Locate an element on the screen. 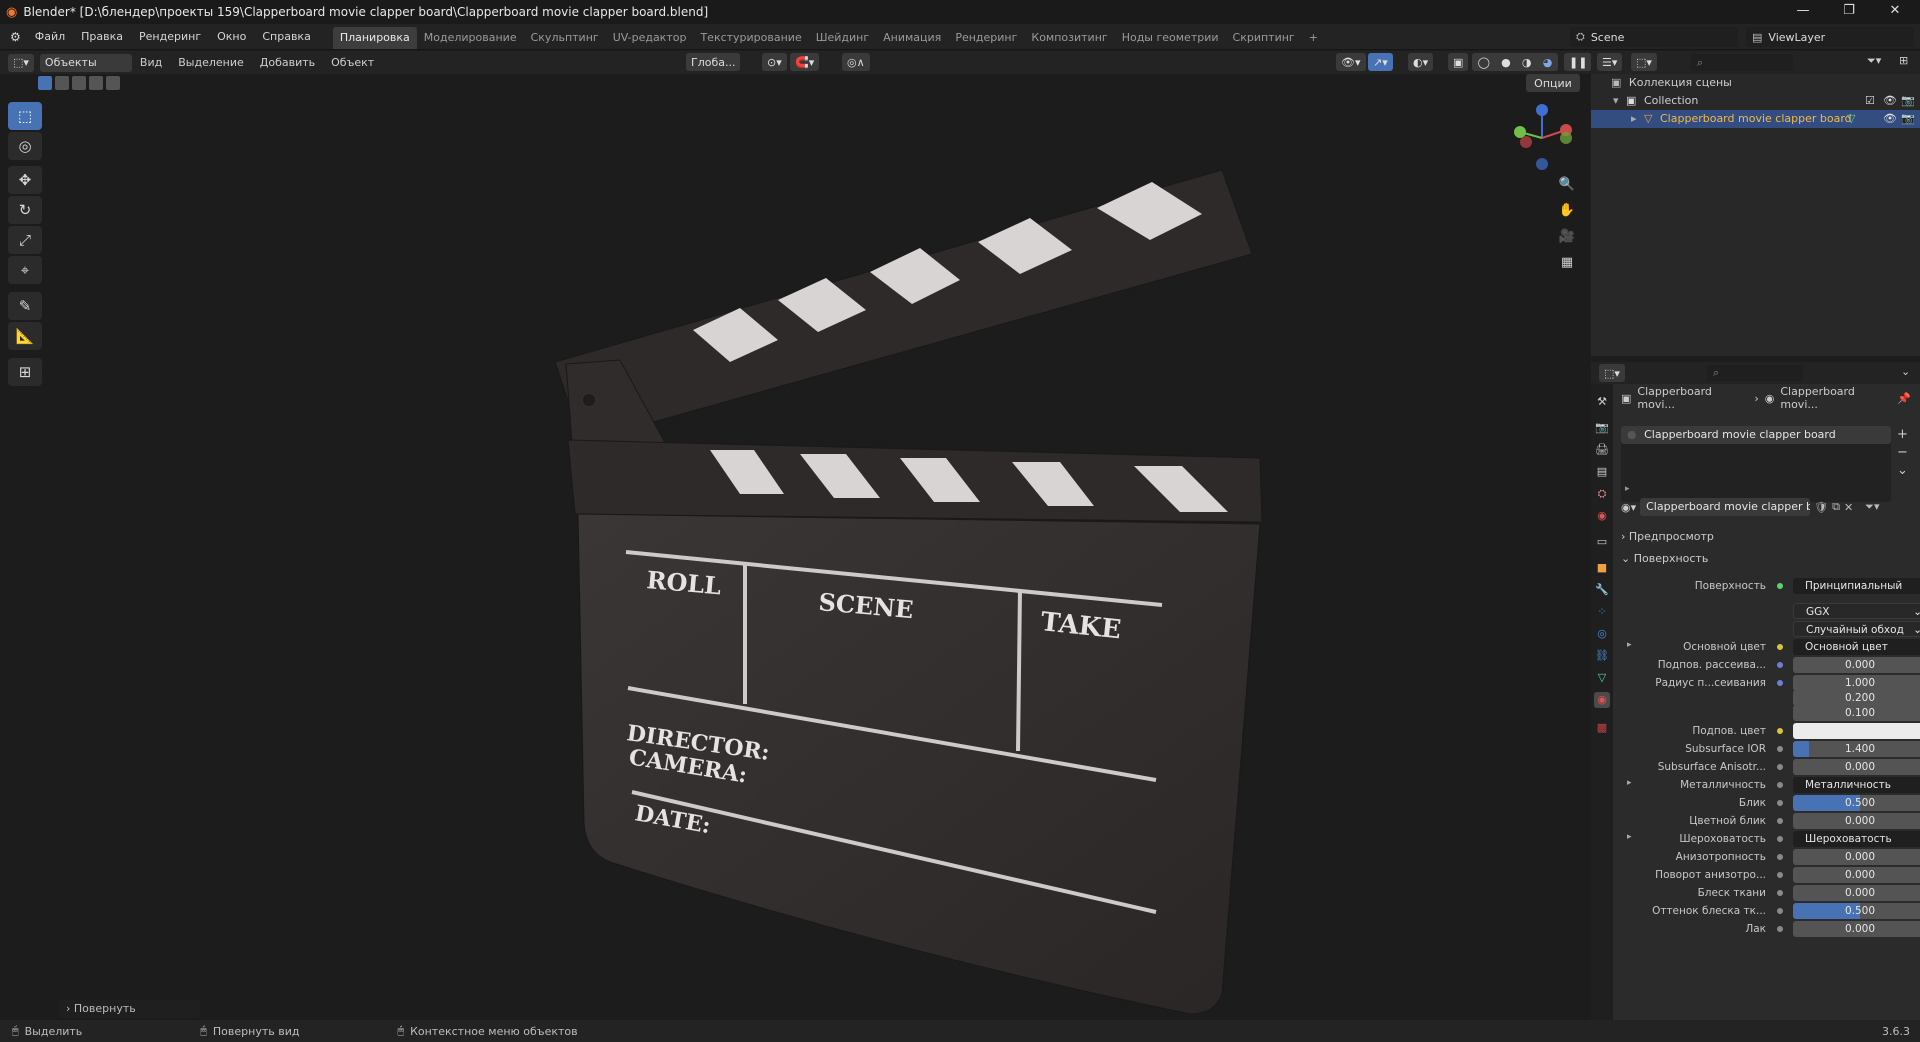  world-tab-icon: ◉ is located at coordinates (1602, 516).